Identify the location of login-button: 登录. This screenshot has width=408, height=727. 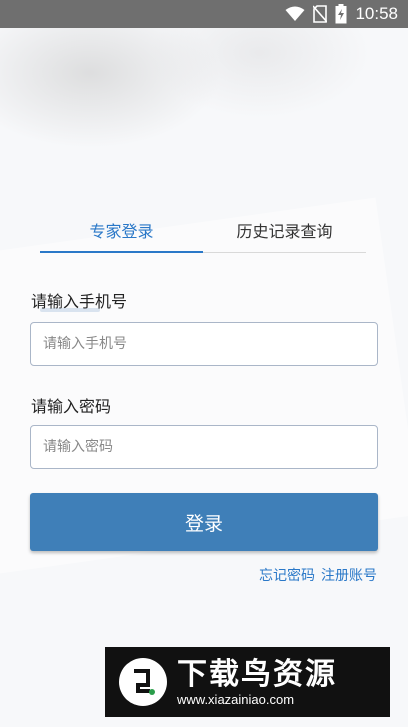
(204, 522).